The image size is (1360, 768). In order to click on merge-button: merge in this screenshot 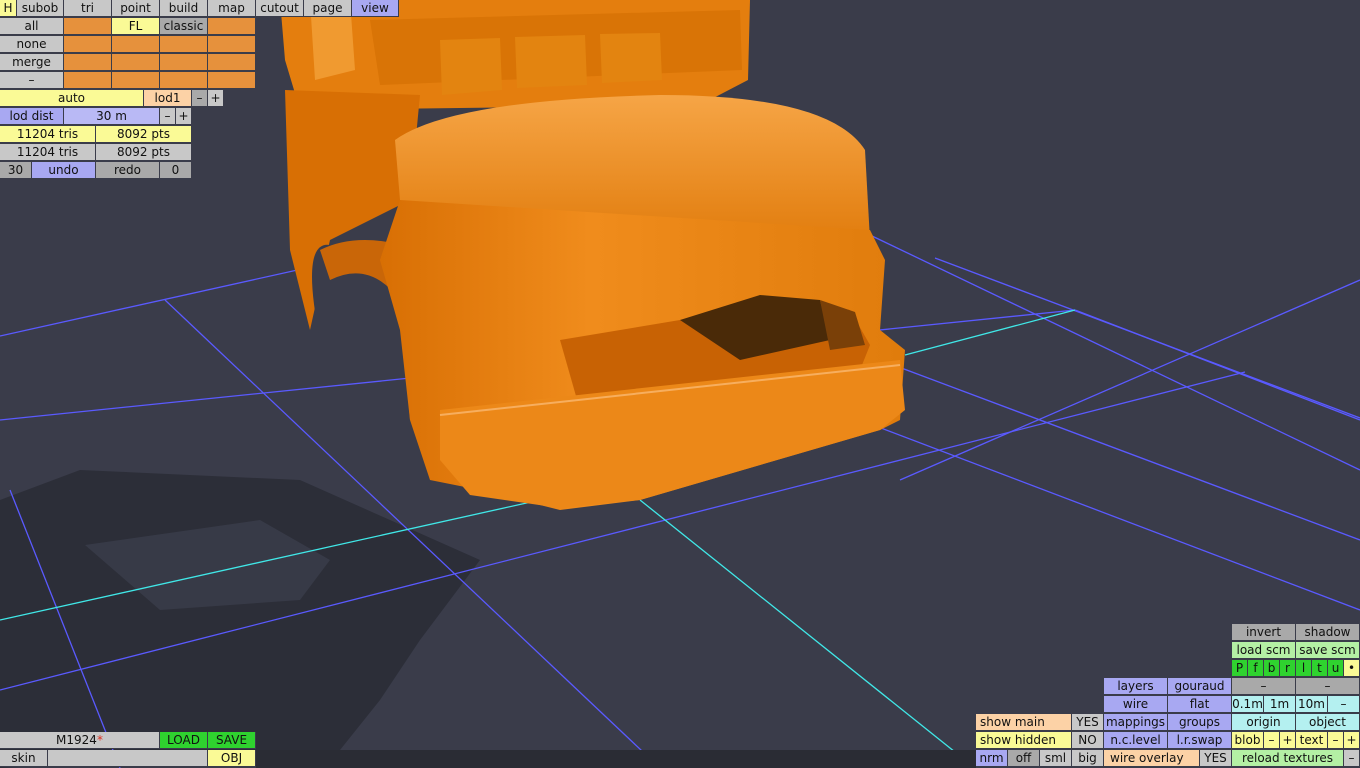, I will do `click(32, 62)`.